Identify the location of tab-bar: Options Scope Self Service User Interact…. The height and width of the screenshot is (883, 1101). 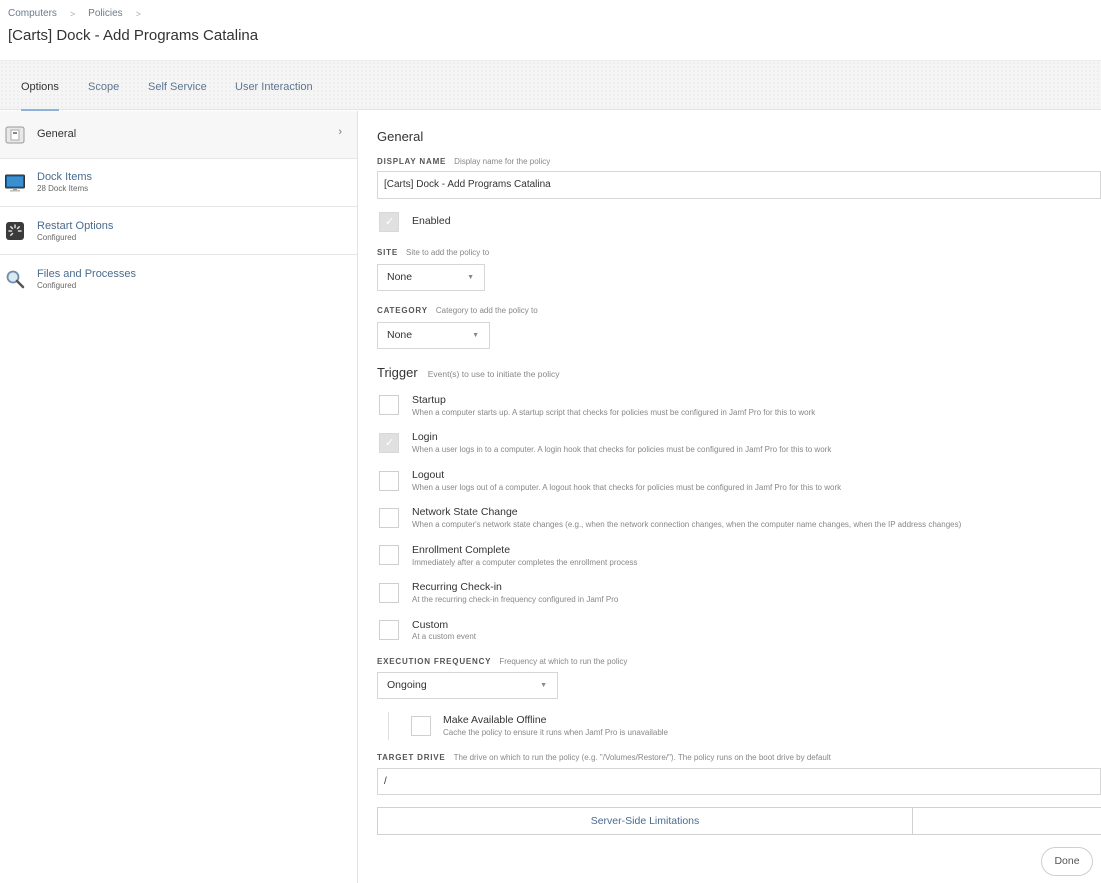
(550, 85).